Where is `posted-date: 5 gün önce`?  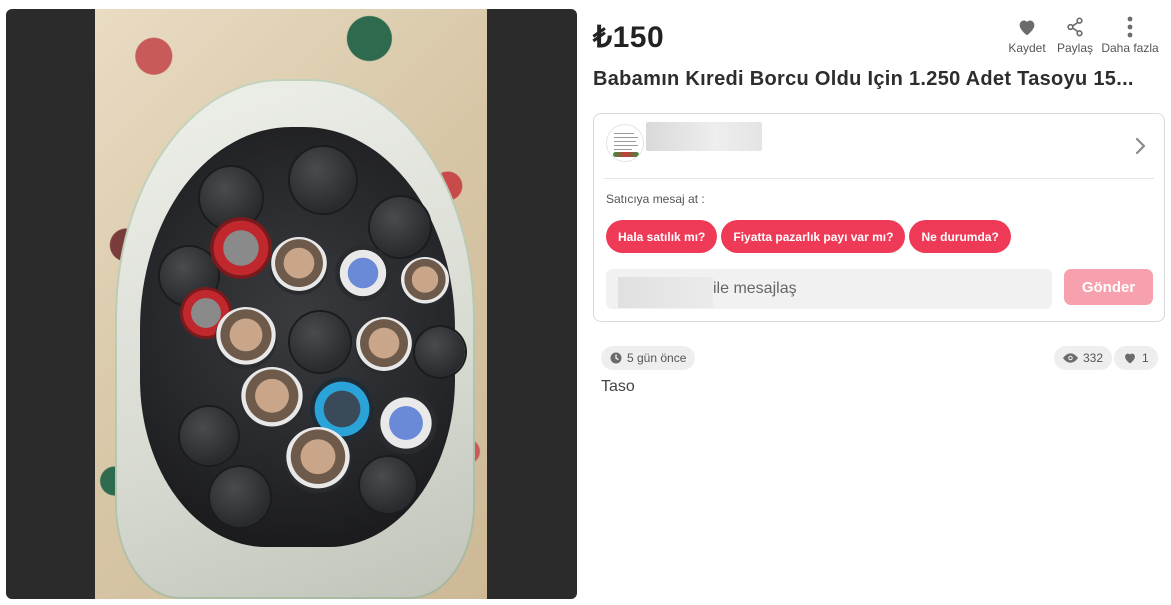
posted-date: 5 gün önce is located at coordinates (657, 358).